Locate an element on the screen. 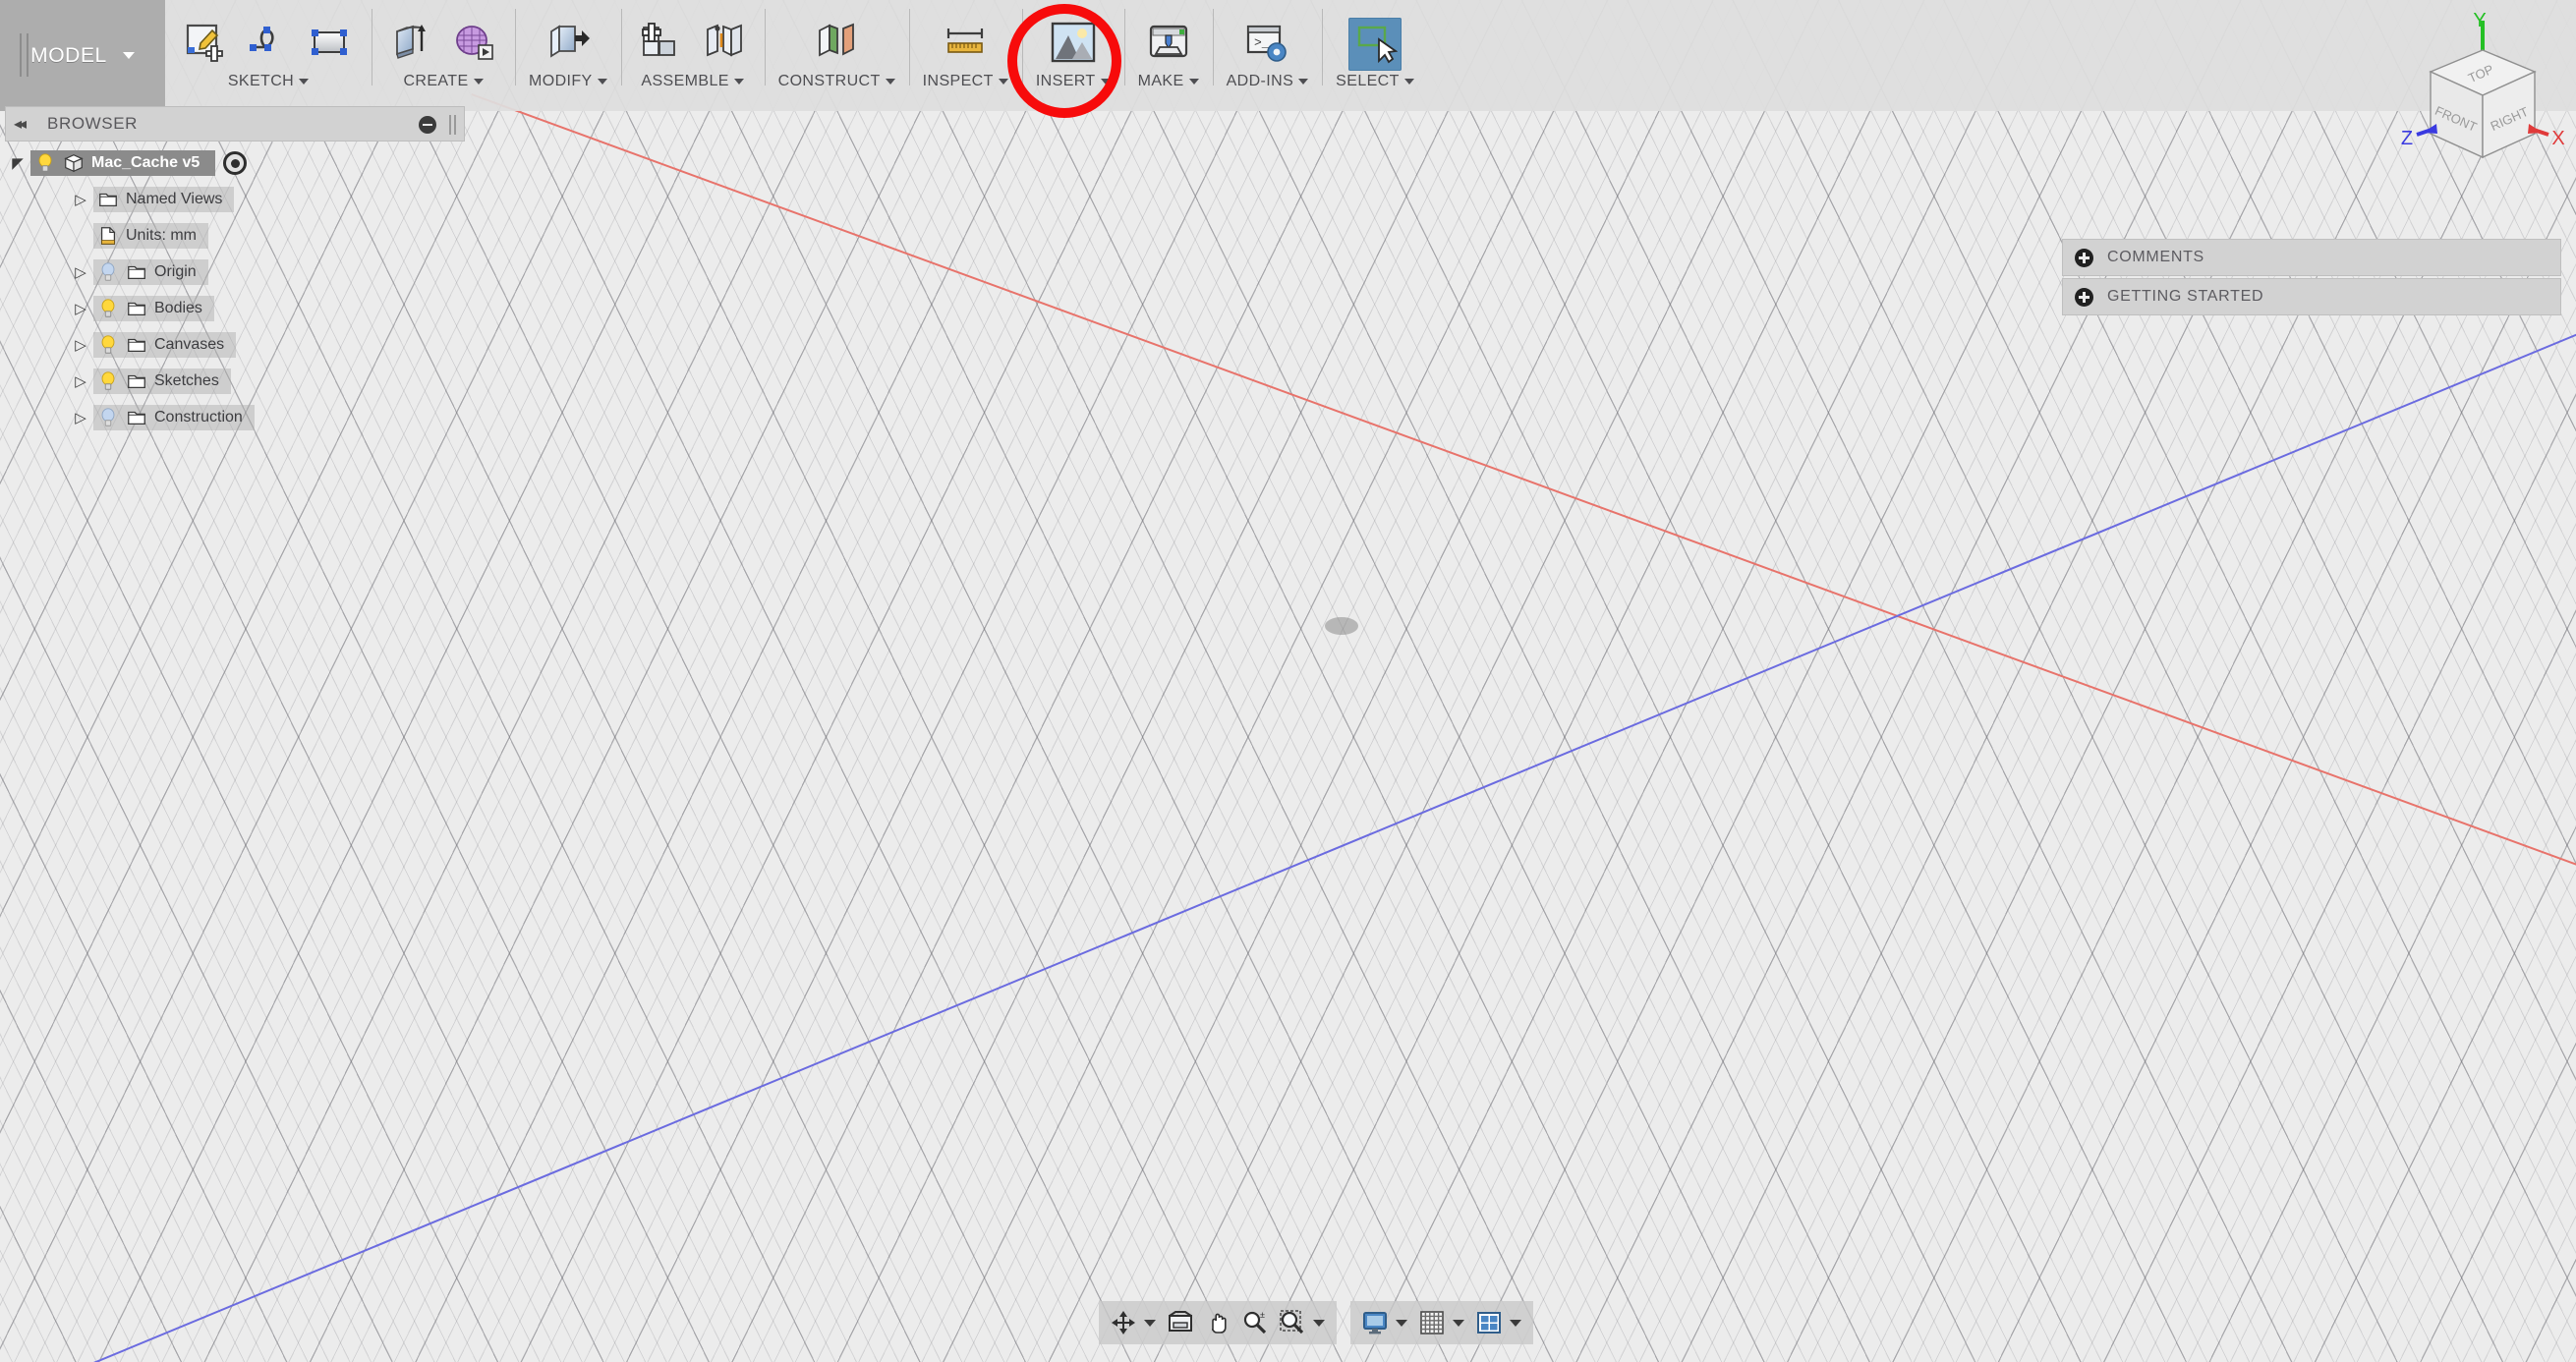 Image resolution: width=2576 pixels, height=1362 pixels. tree-row-root: ◤ Mac_Cache v5 is located at coordinates (235, 163).